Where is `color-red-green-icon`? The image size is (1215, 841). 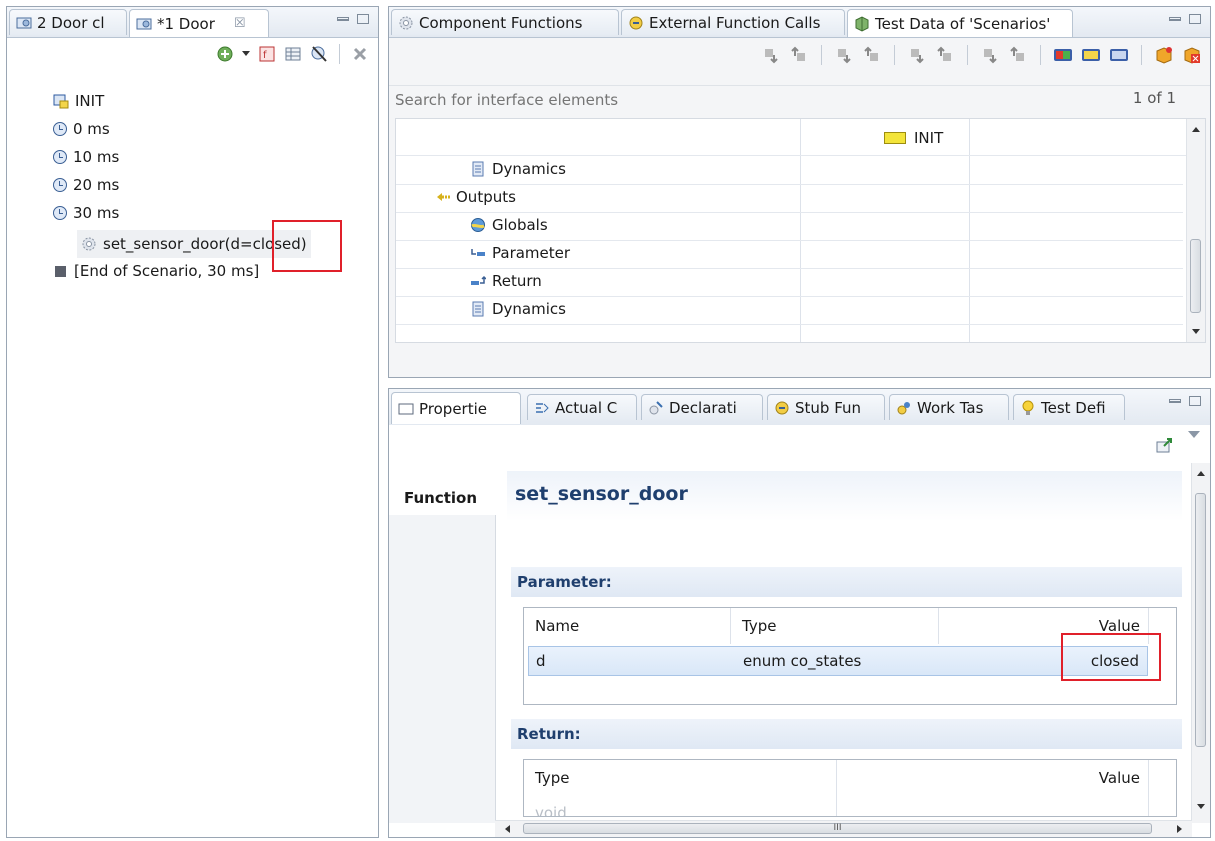 color-red-green-icon is located at coordinates (1063, 55).